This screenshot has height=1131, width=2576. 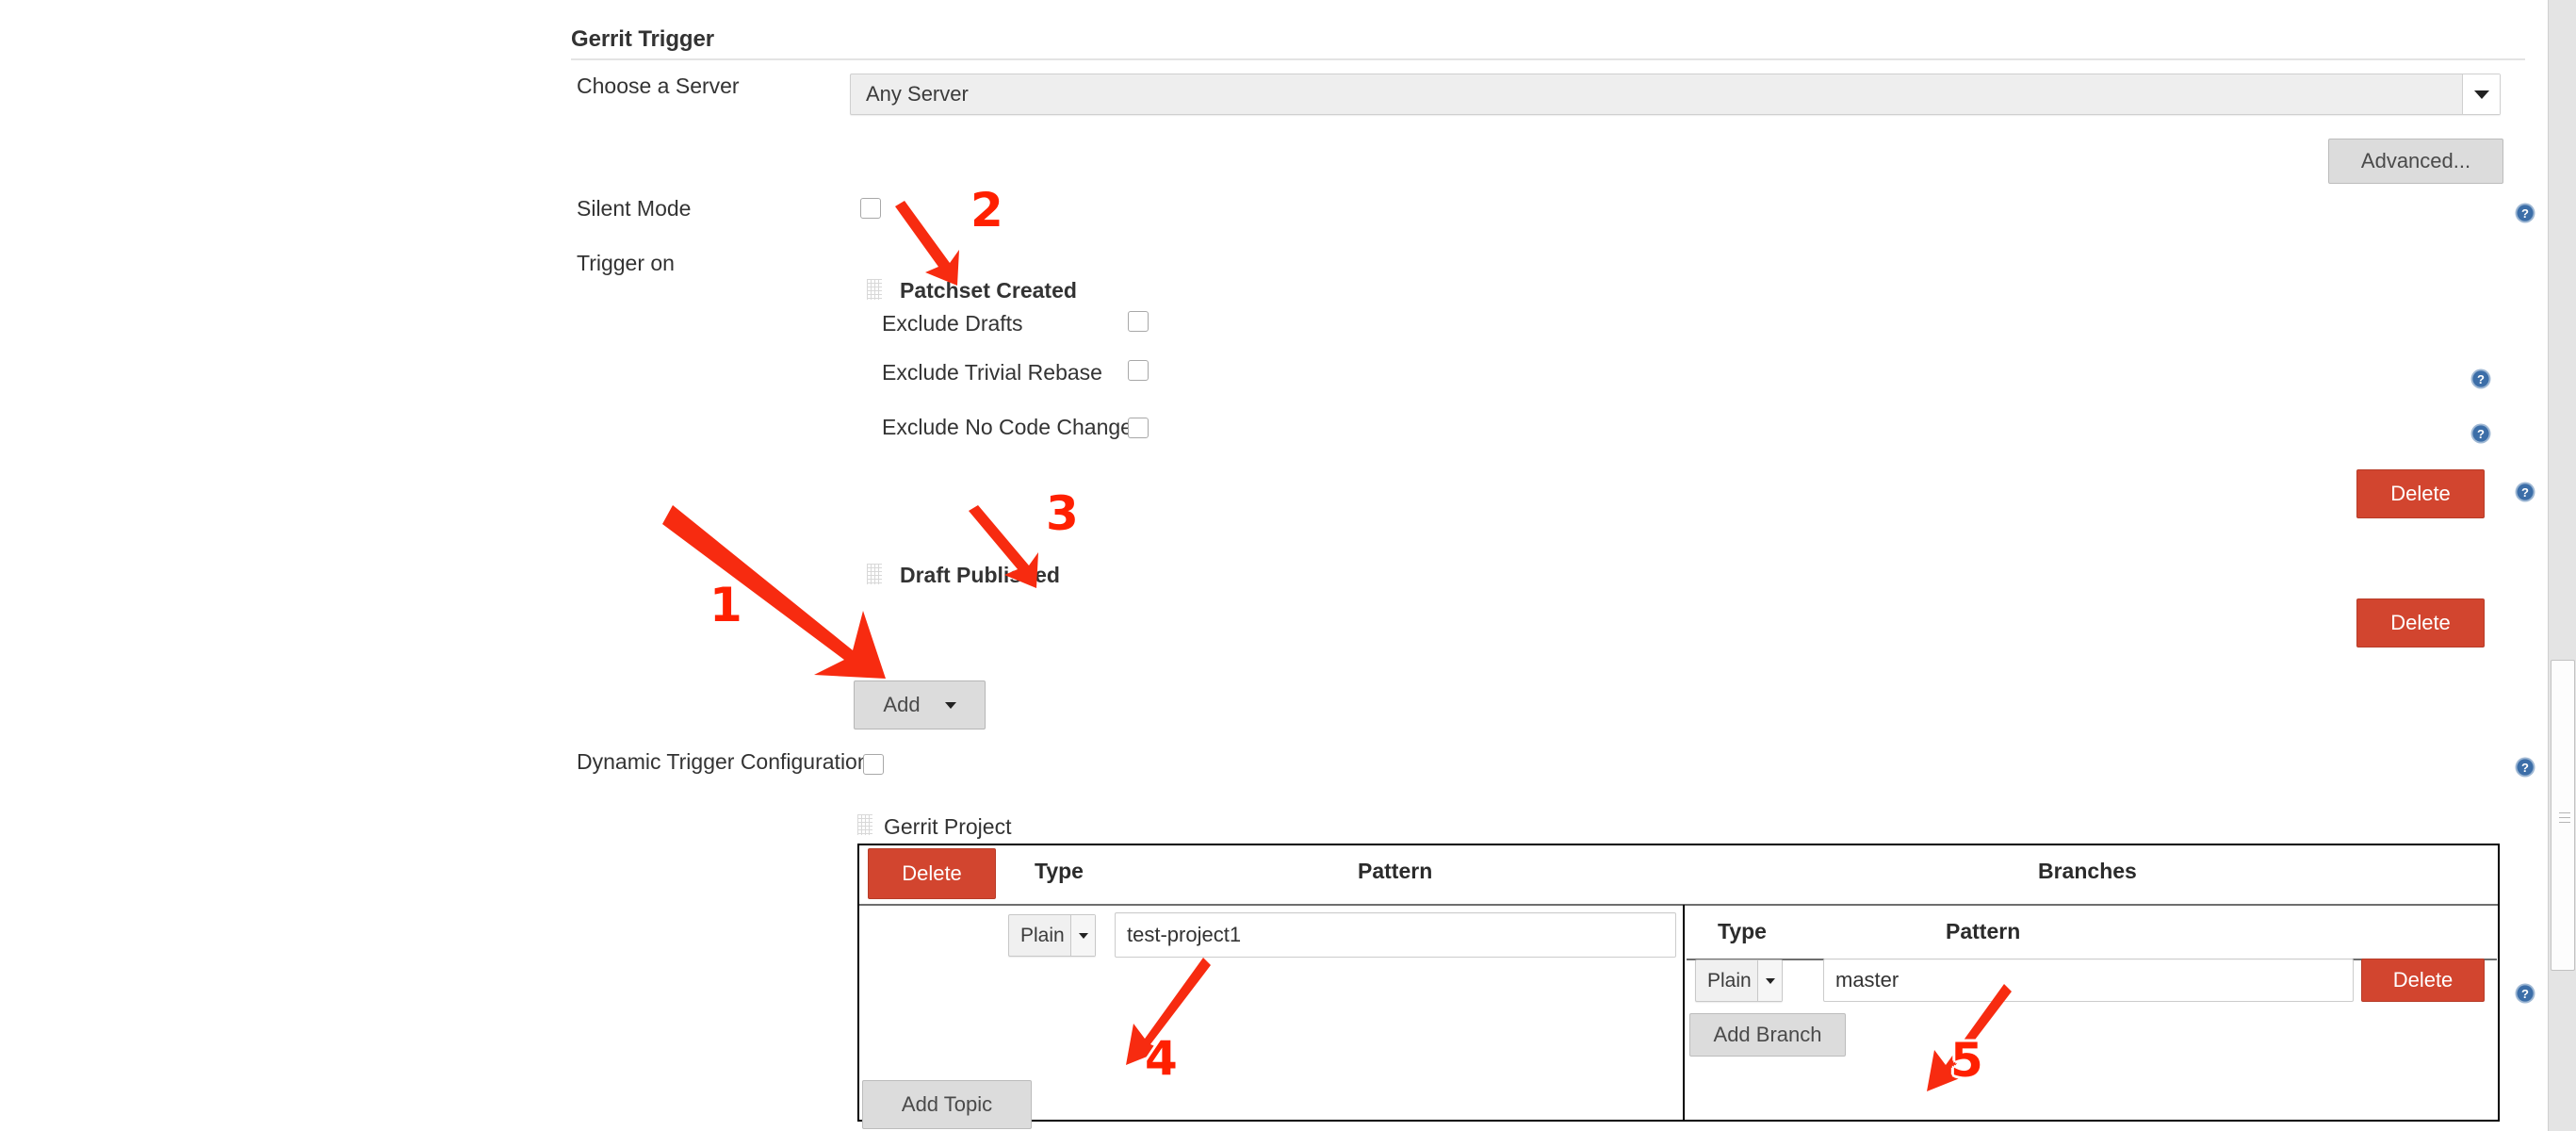 What do you see at coordinates (1007, 427) in the screenshot?
I see `exclude-no-code-change-label: Exclude No Code Change` at bounding box center [1007, 427].